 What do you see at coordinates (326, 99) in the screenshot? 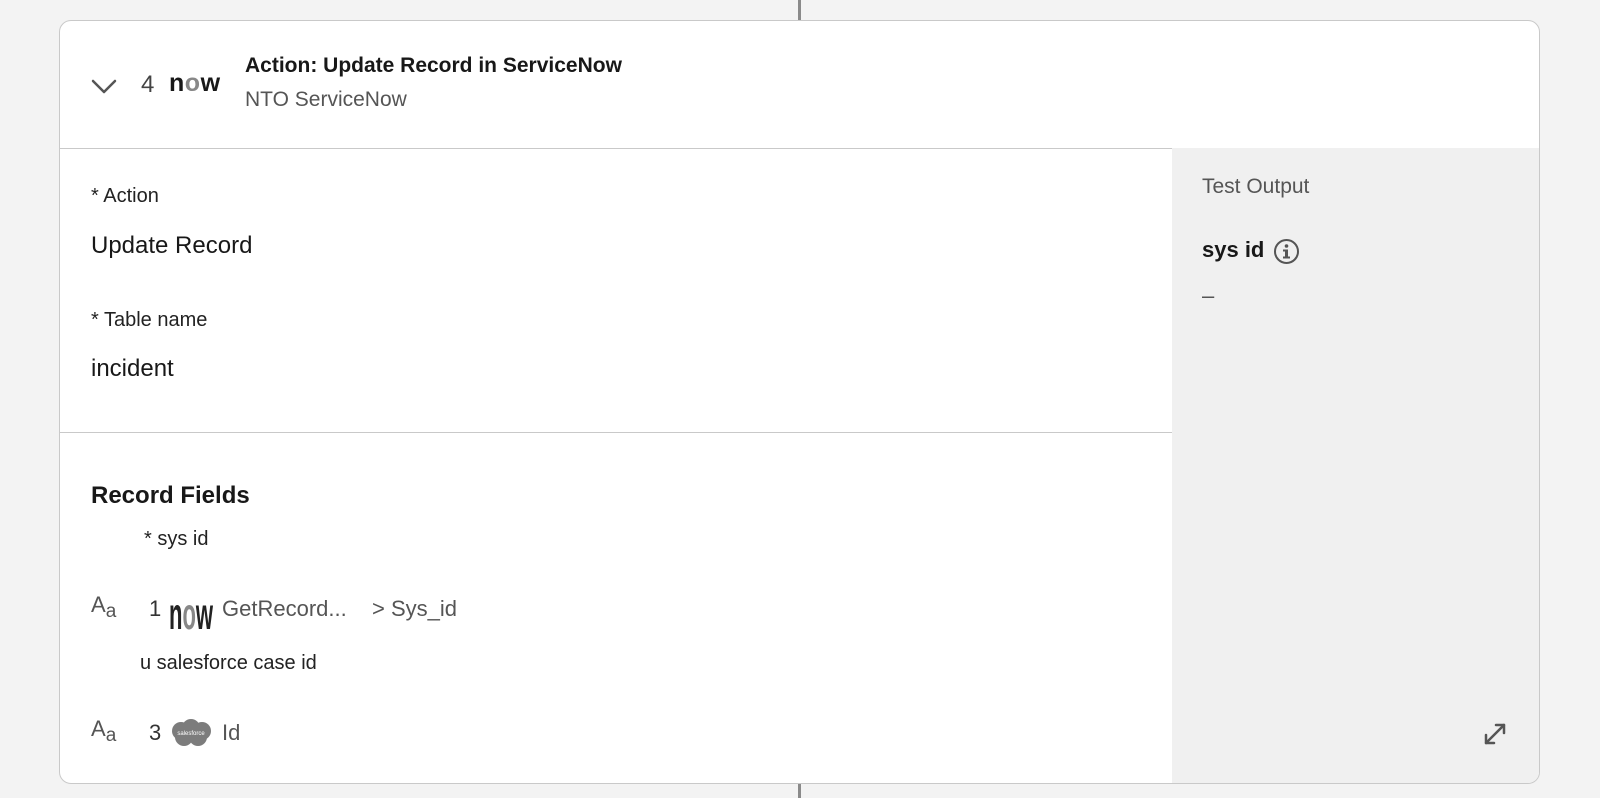
I see `step-subtitle: NTO ServiceNow` at bounding box center [326, 99].